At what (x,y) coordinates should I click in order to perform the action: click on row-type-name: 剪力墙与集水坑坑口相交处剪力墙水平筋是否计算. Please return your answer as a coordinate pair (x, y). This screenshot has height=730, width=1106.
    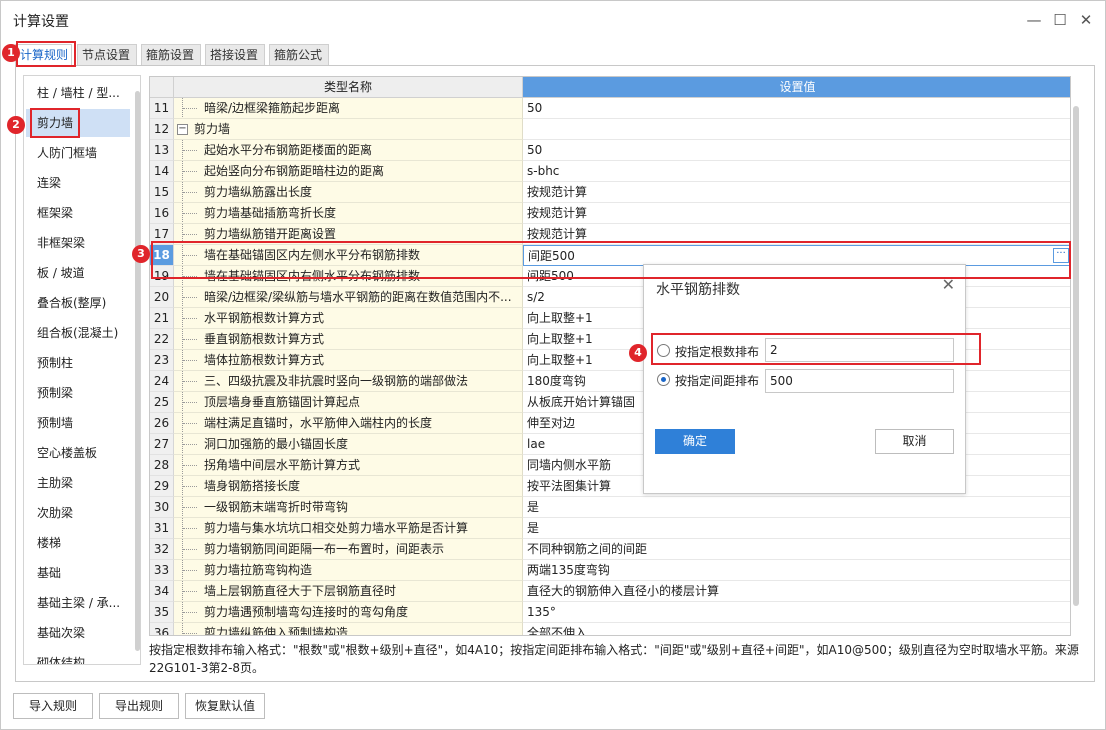
    Looking at the image, I should click on (348, 528).